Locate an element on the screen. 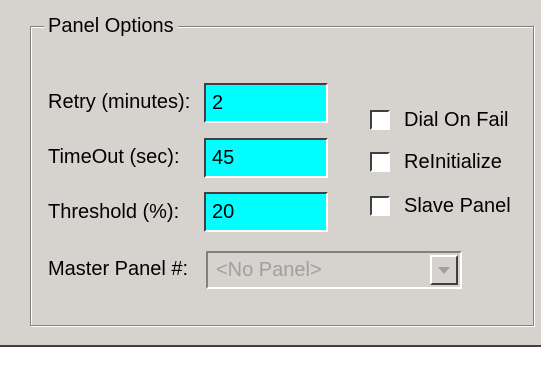 This screenshot has height=377, width=541. chevron-down-icon is located at coordinates (444, 270).